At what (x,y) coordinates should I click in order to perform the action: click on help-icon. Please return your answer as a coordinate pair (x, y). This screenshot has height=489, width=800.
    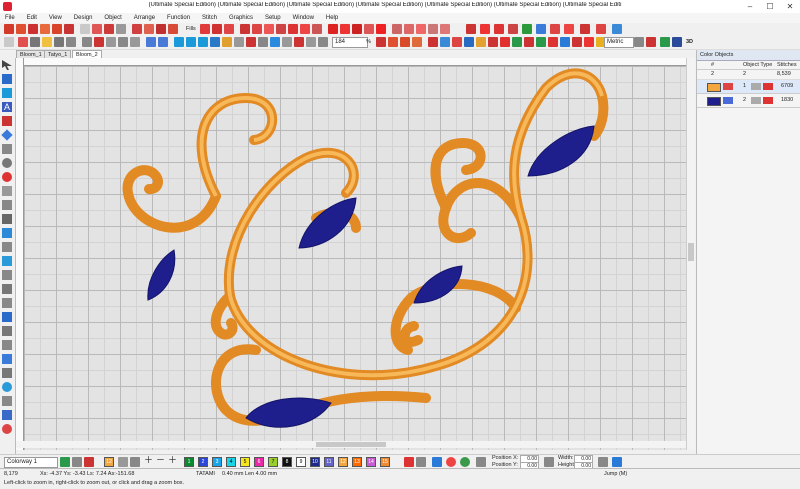
    Looking at the image, I should click on (617, 29).